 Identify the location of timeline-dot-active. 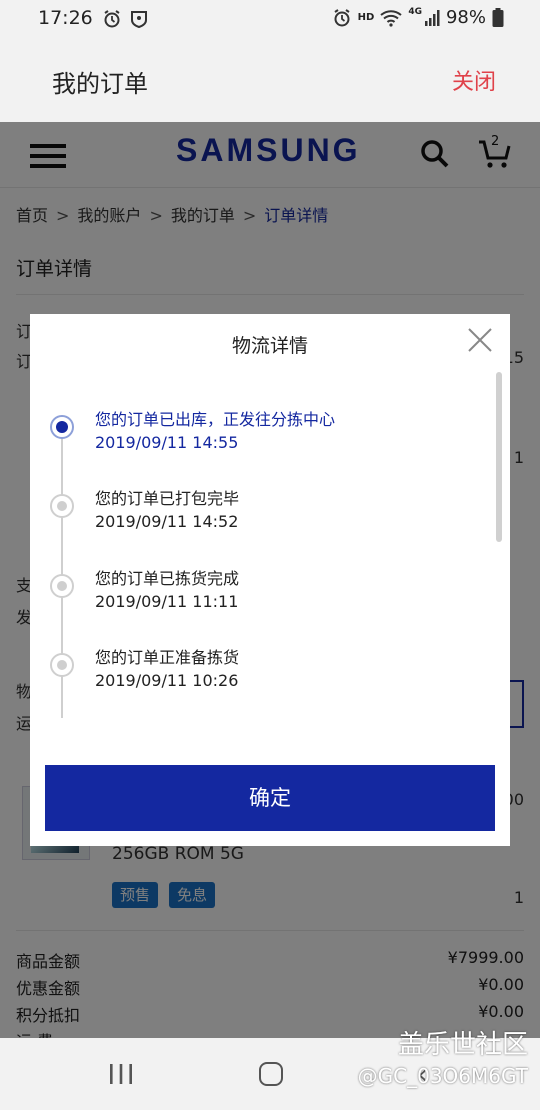
(62, 427).